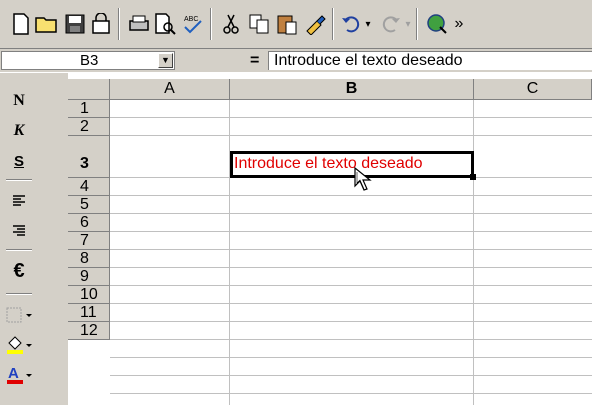  Describe the element at coordinates (430, 60) in the screenshot. I see `formula-input: Introduce el texto deseado` at that location.